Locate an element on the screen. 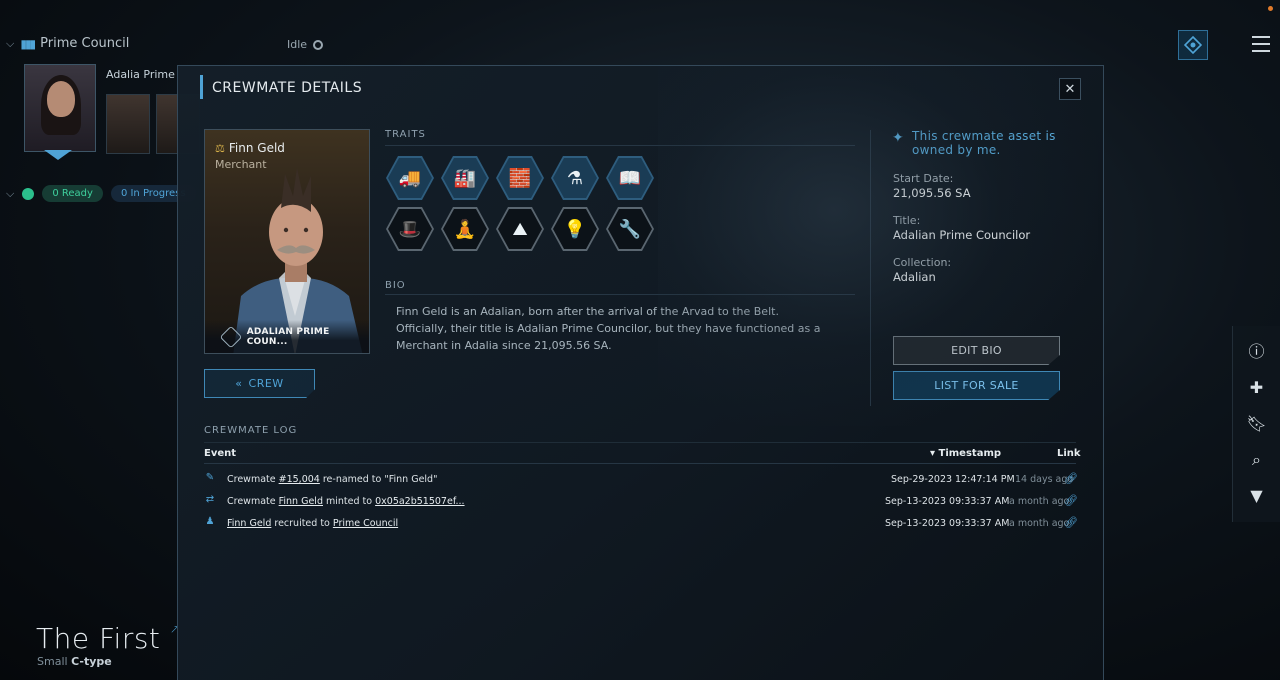  refinery-icon: 🧱 is located at coordinates (520, 178).